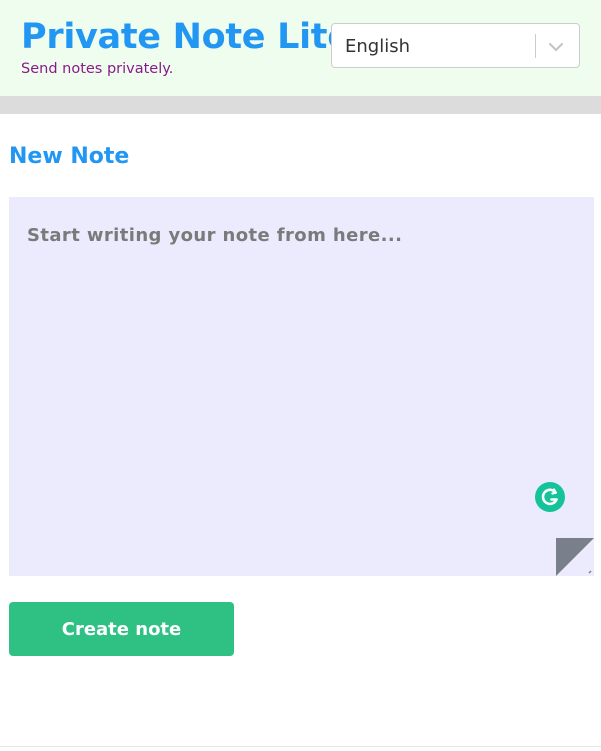 Image resolution: width=601 pixels, height=751 pixels. What do you see at coordinates (69, 156) in the screenshot?
I see `section-title: New Note` at bounding box center [69, 156].